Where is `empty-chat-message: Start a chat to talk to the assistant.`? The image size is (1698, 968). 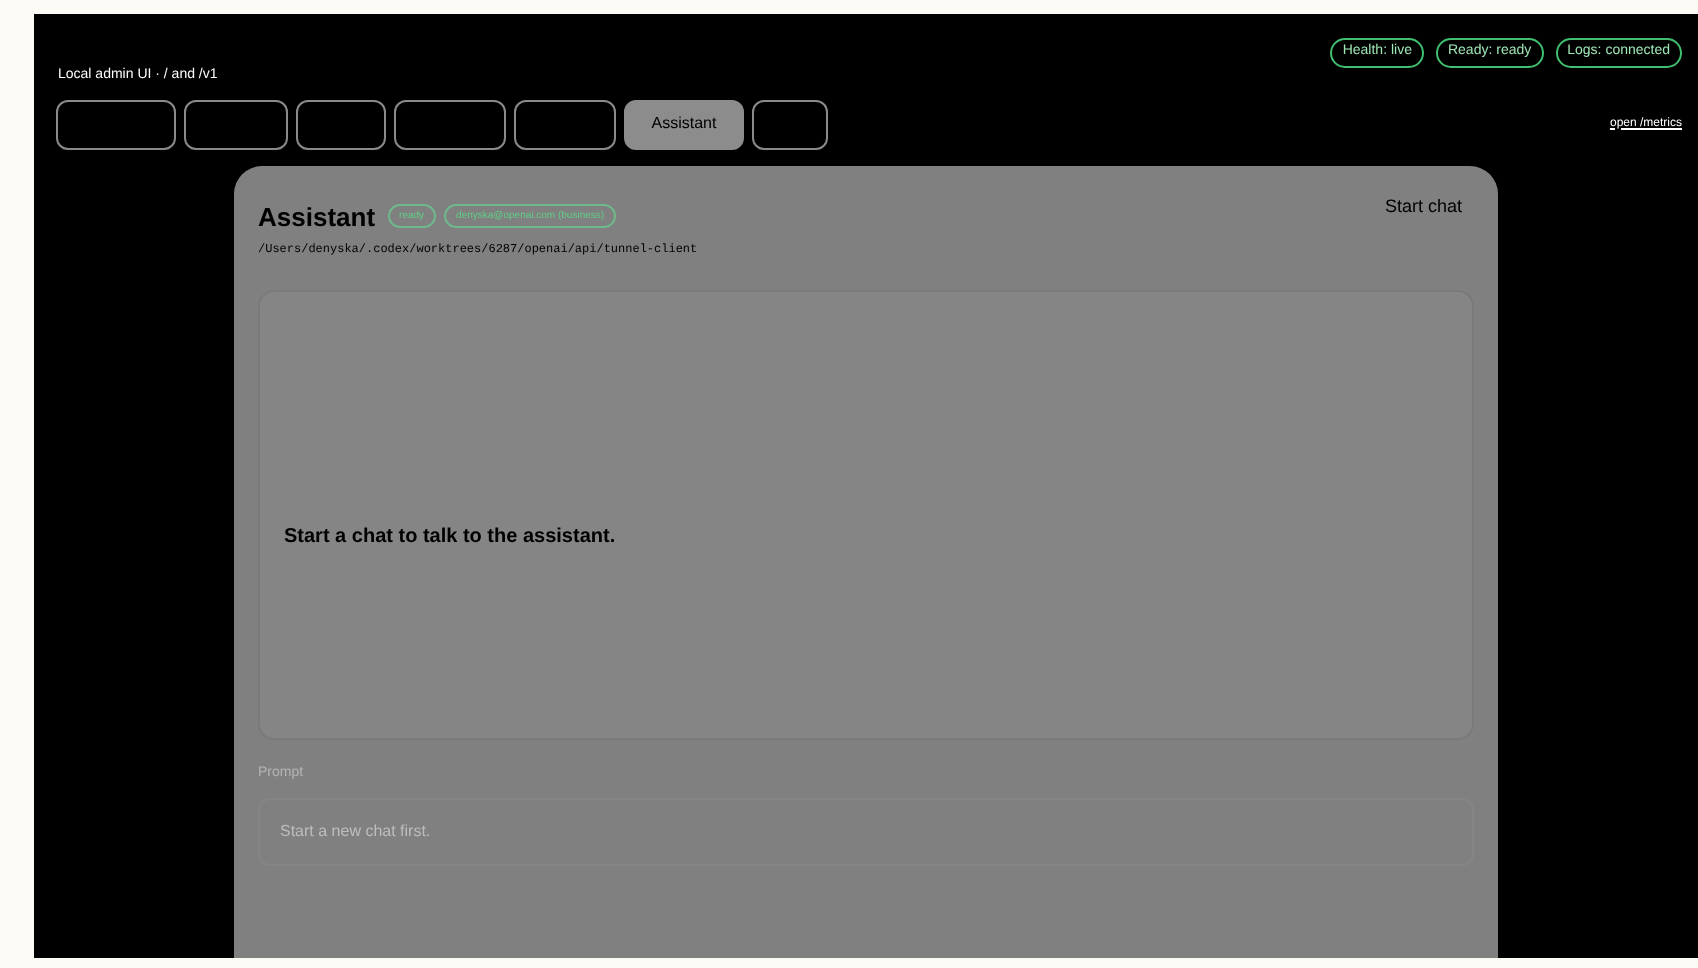
empty-chat-message: Start a chat to talk to the assistant. is located at coordinates (451, 538).